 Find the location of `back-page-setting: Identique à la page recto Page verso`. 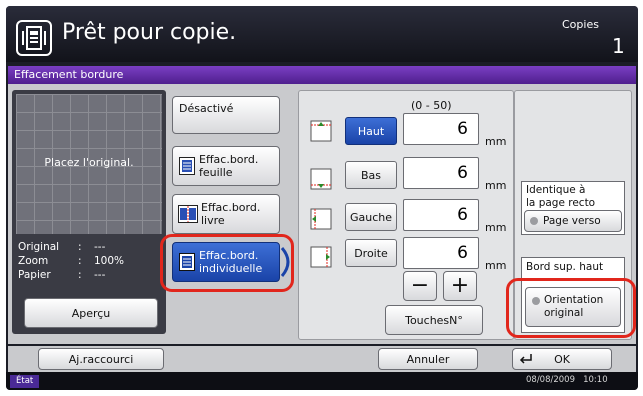

back-page-setting: Identique à la page recto Page verso is located at coordinates (573, 208).